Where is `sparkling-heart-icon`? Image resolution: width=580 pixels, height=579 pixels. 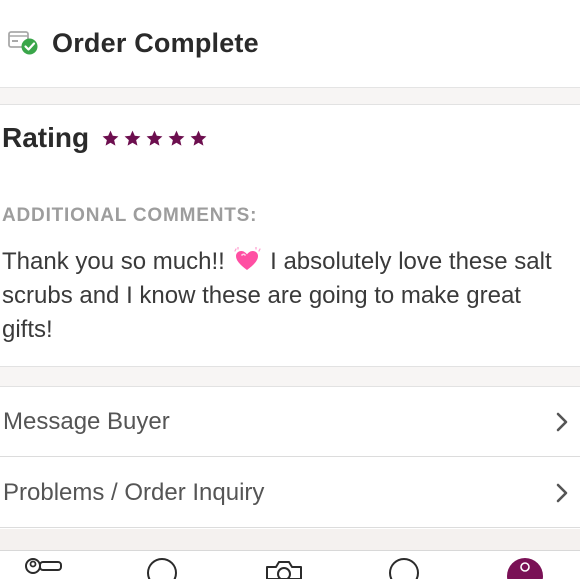
sparkling-heart-icon is located at coordinates (247, 259).